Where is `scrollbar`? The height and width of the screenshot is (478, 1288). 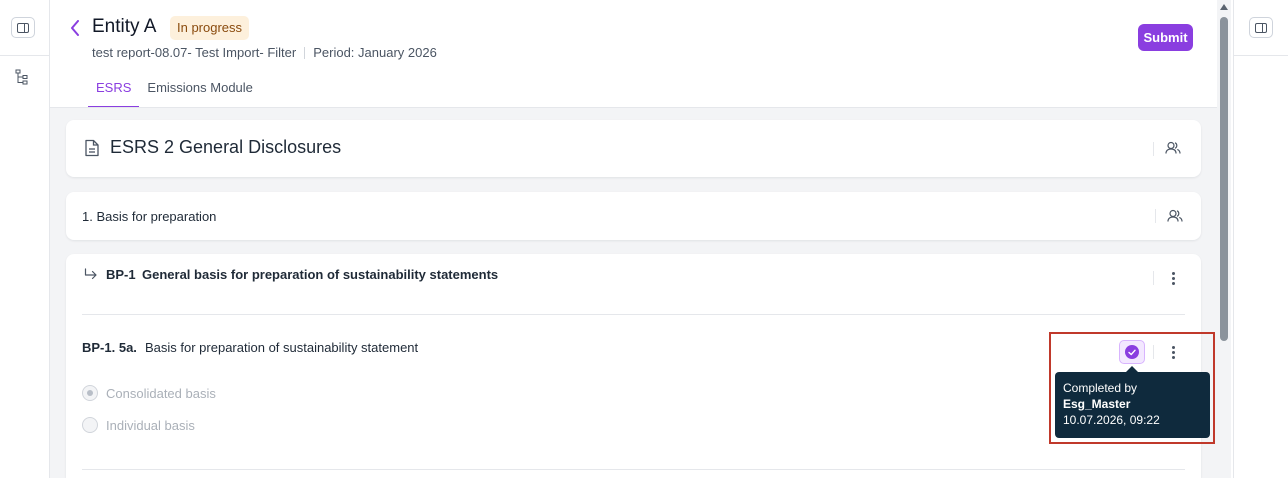
scrollbar is located at coordinates (1224, 239).